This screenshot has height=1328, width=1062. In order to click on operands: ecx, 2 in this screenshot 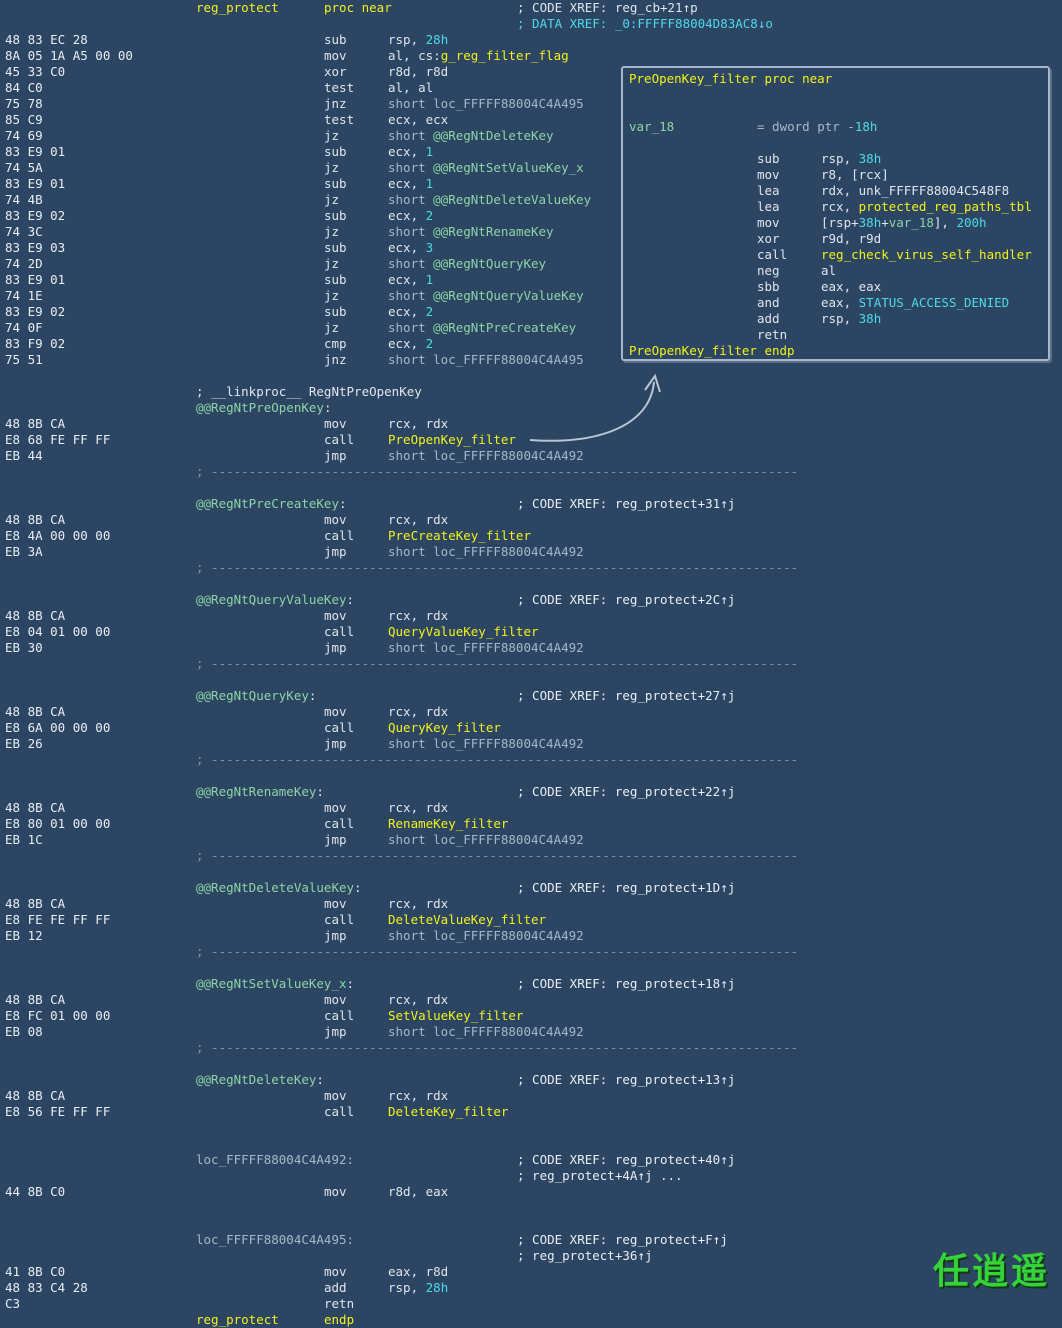, I will do `click(410, 344)`.